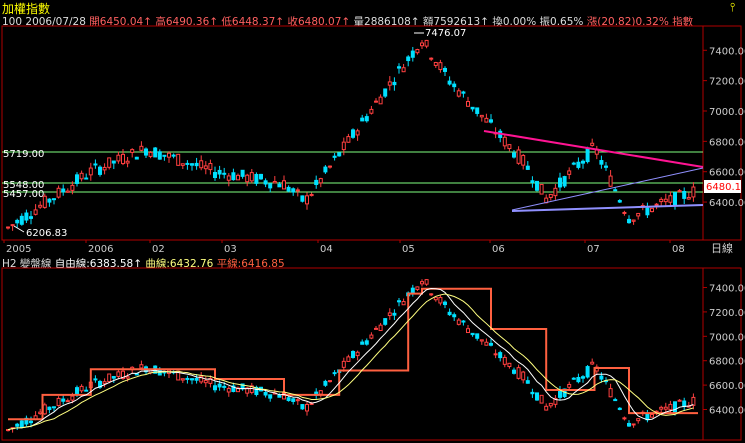 The width and height of the screenshot is (745, 443). What do you see at coordinates (627, 22) in the screenshot?
I see `change: 漲(20.82)0.32%` at bounding box center [627, 22].